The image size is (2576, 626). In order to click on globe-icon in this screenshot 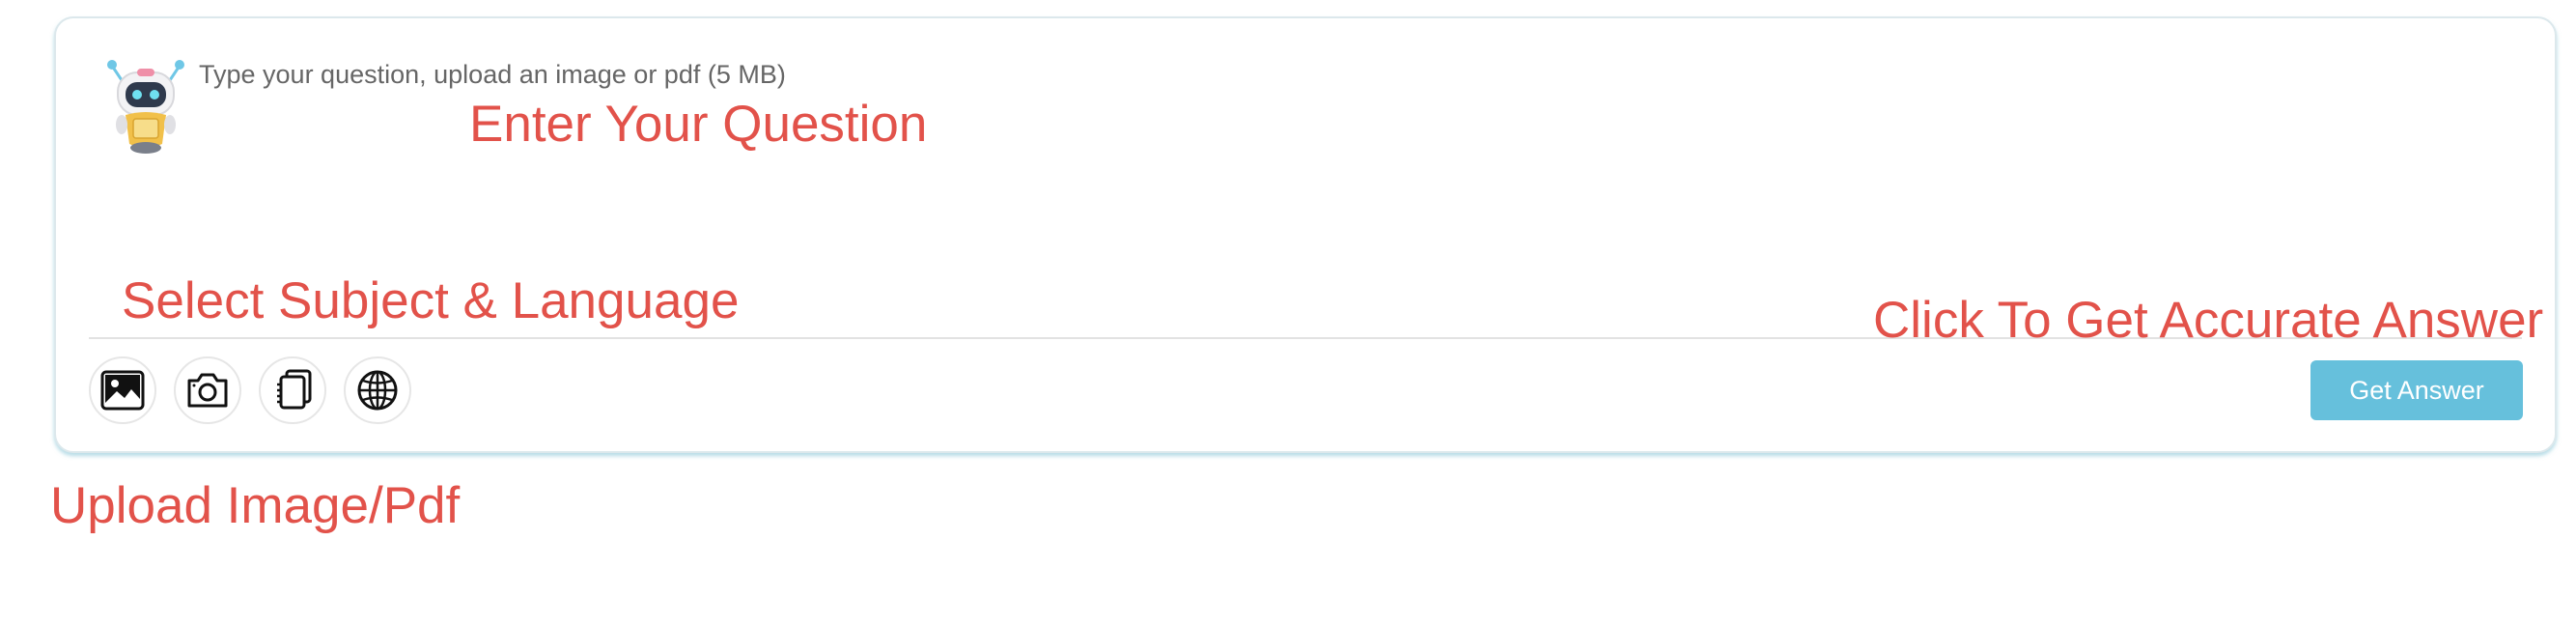, I will do `click(378, 390)`.